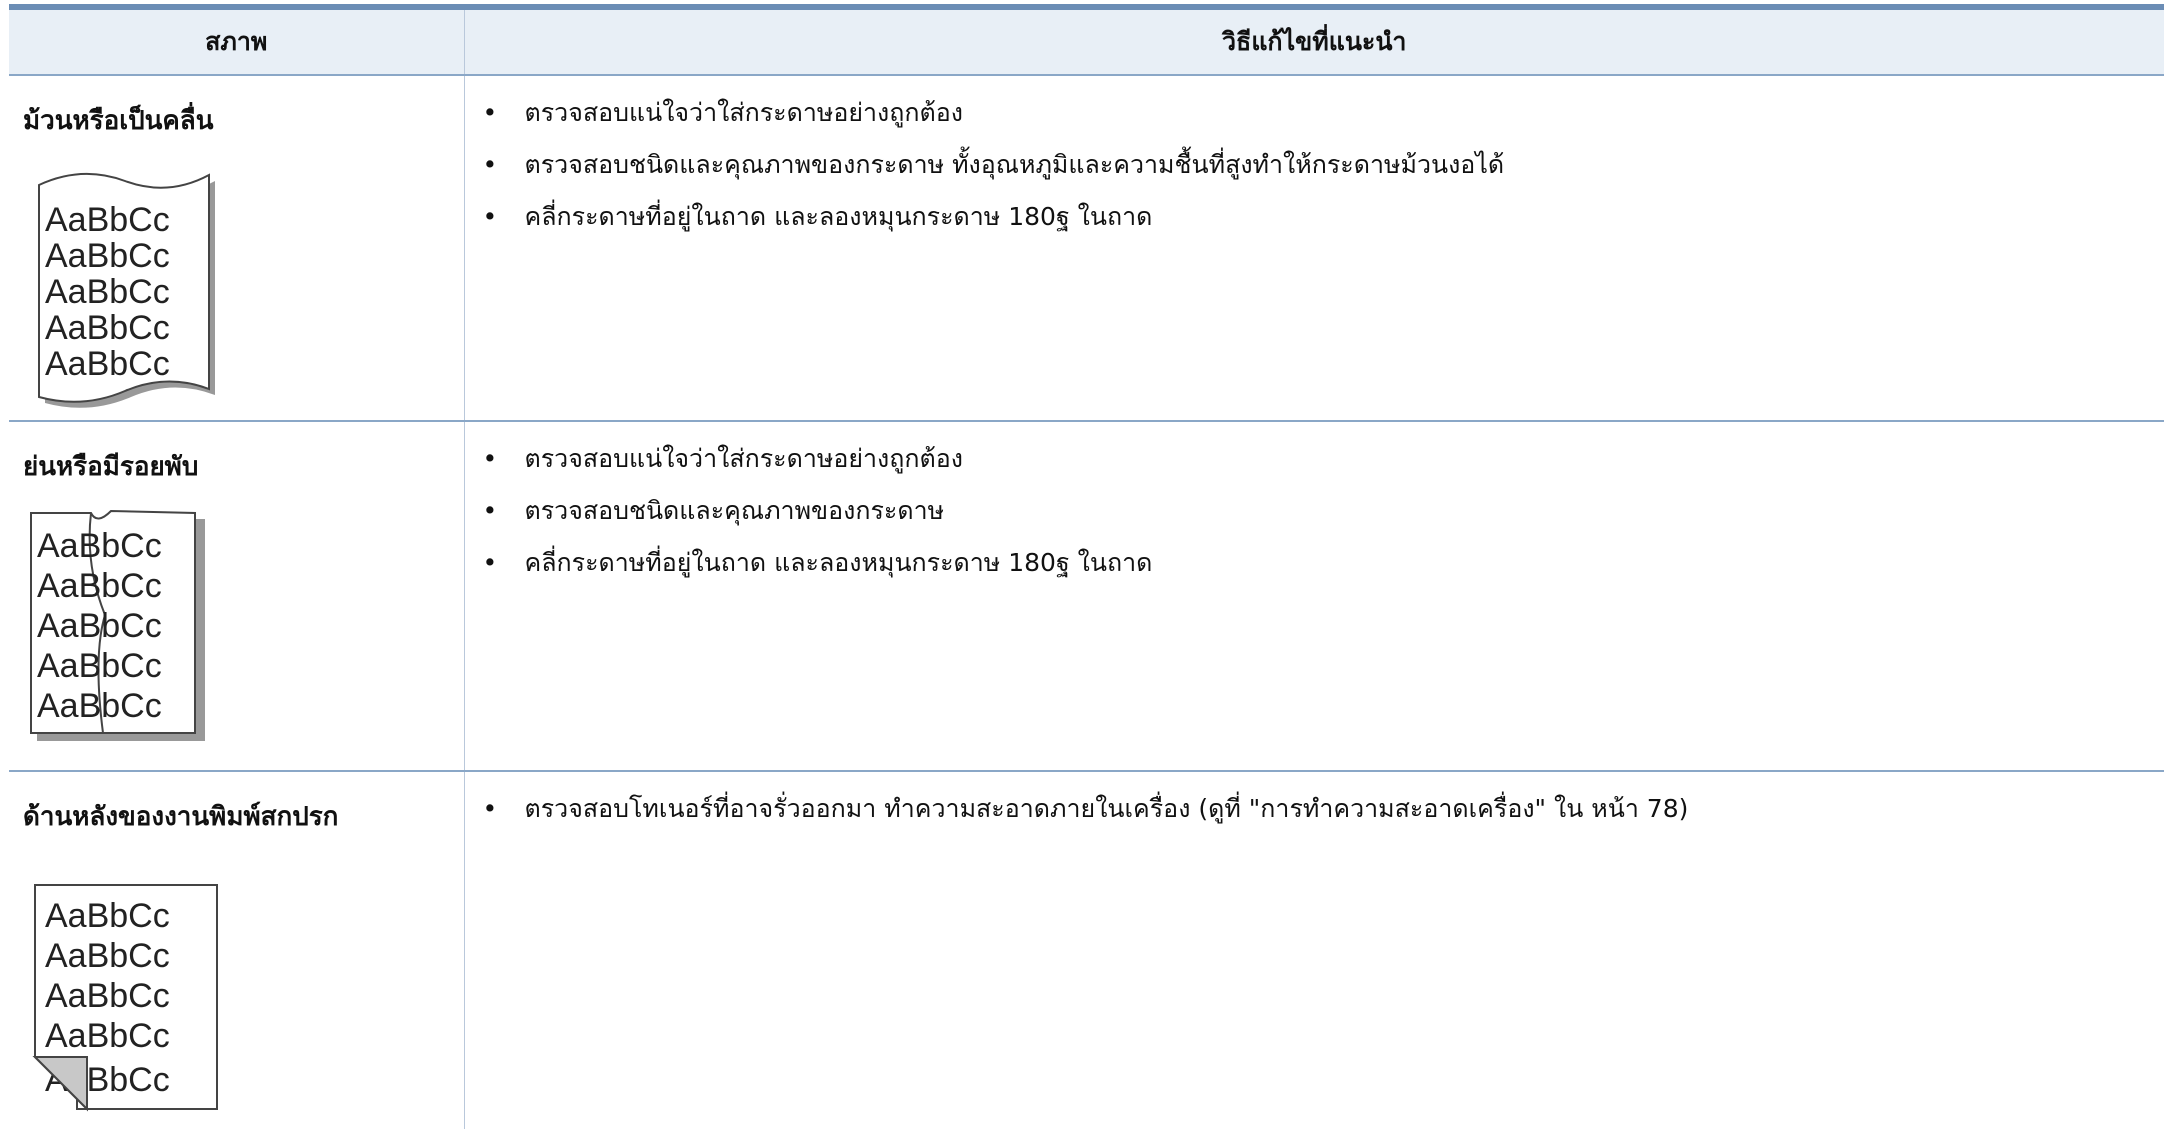 The width and height of the screenshot is (2164, 1133). What do you see at coordinates (111, 467) in the screenshot?
I see `condition-title: ย่นหรือมีรอยพับ` at bounding box center [111, 467].